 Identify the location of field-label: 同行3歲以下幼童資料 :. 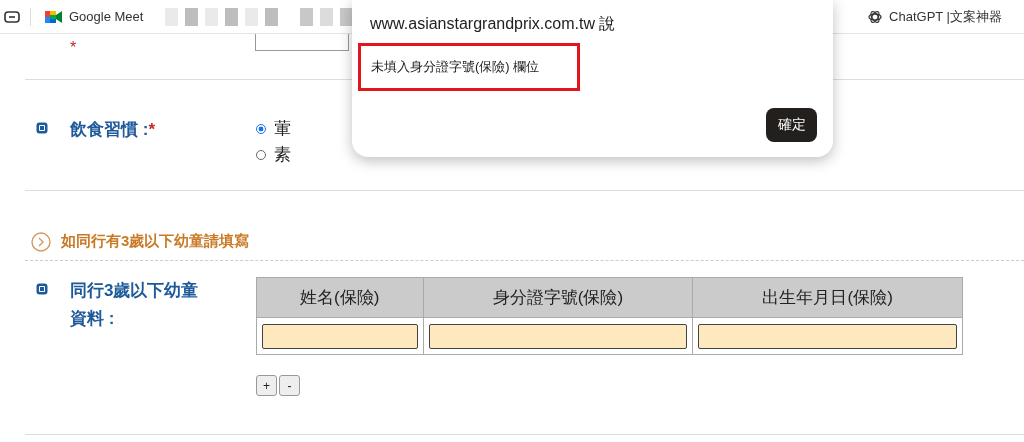
(135, 305).